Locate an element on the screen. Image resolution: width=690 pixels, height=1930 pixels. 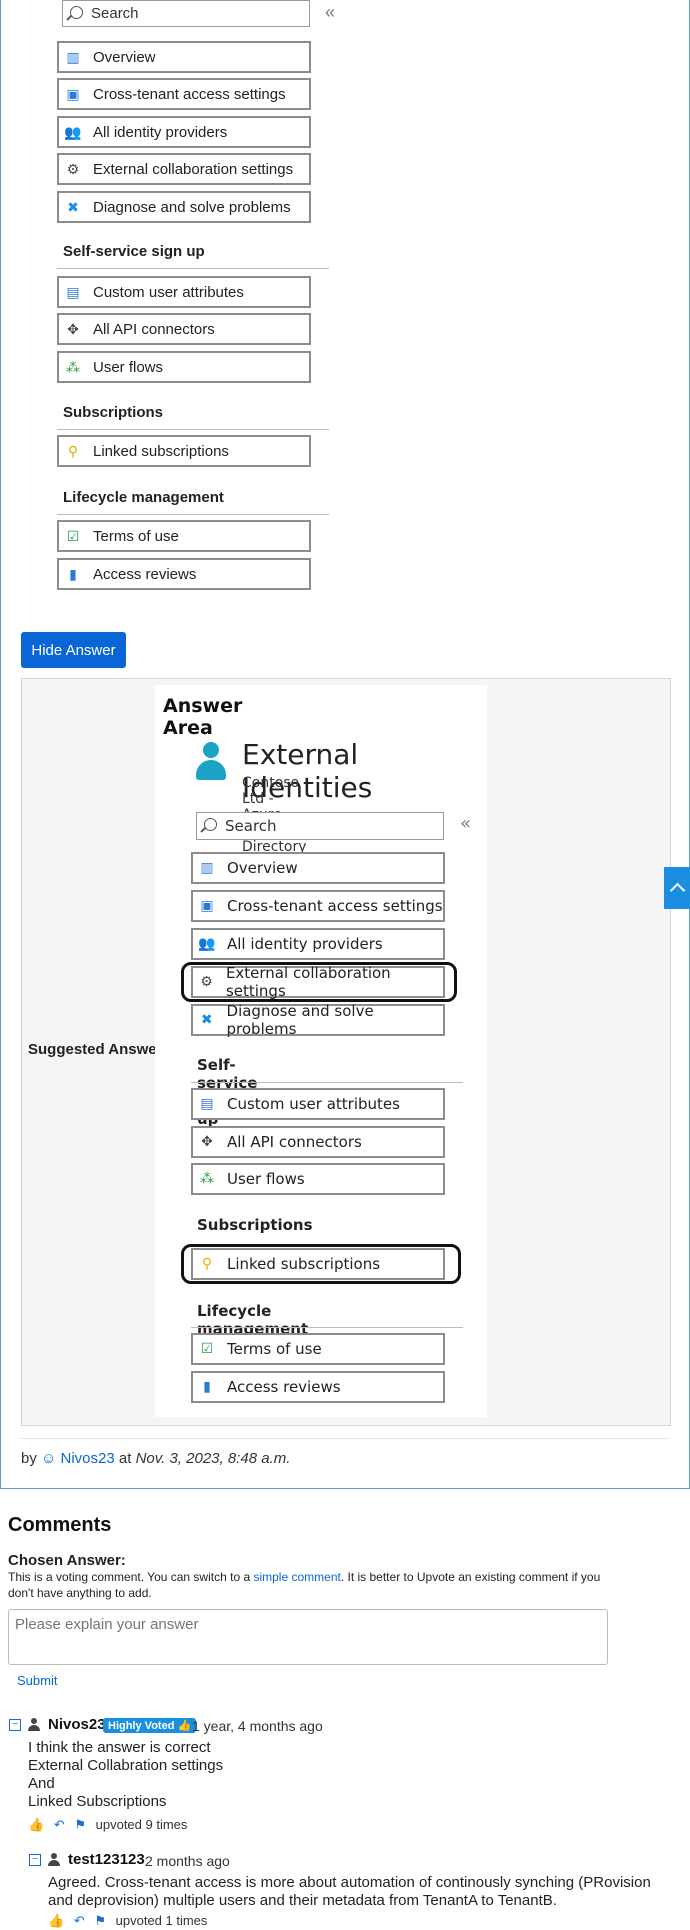
answer-item-diagnose: ✖ Diagnose and solve problems is located at coordinates (318, 1020).